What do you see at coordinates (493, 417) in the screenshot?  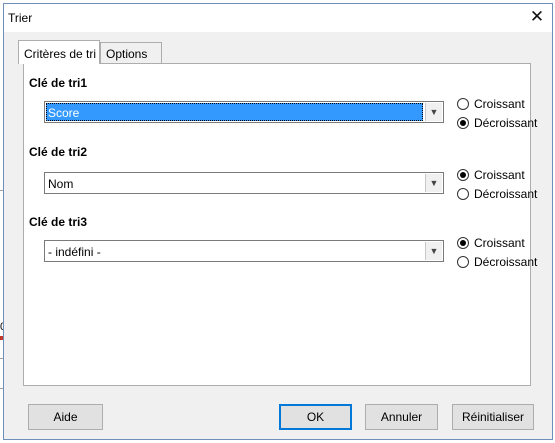 I see `reset-button: Réinitialiser` at bounding box center [493, 417].